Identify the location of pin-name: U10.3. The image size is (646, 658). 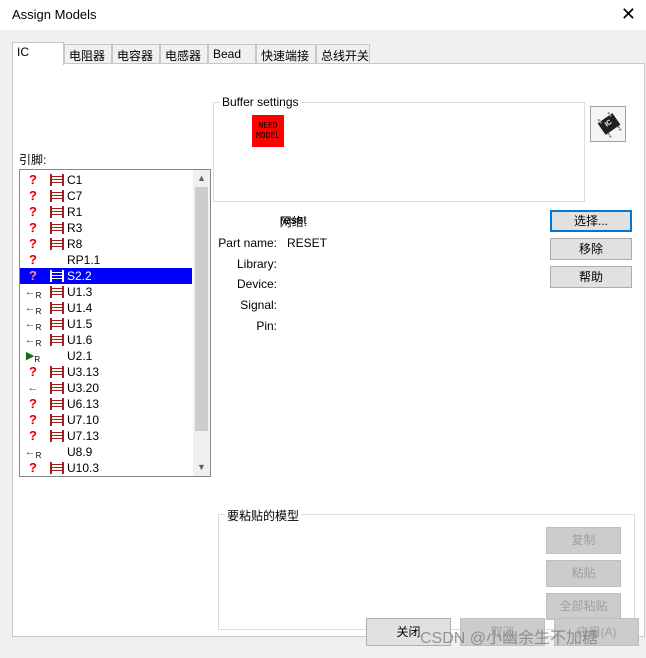
(83, 468).